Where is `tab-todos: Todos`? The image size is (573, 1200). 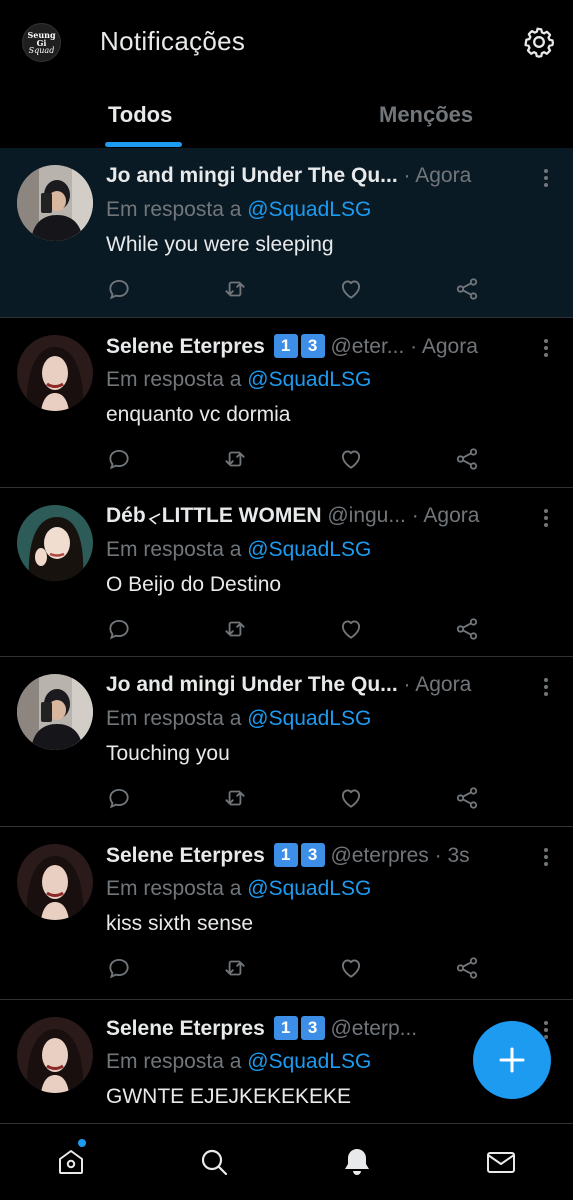 tab-todos: Todos is located at coordinates (140, 115).